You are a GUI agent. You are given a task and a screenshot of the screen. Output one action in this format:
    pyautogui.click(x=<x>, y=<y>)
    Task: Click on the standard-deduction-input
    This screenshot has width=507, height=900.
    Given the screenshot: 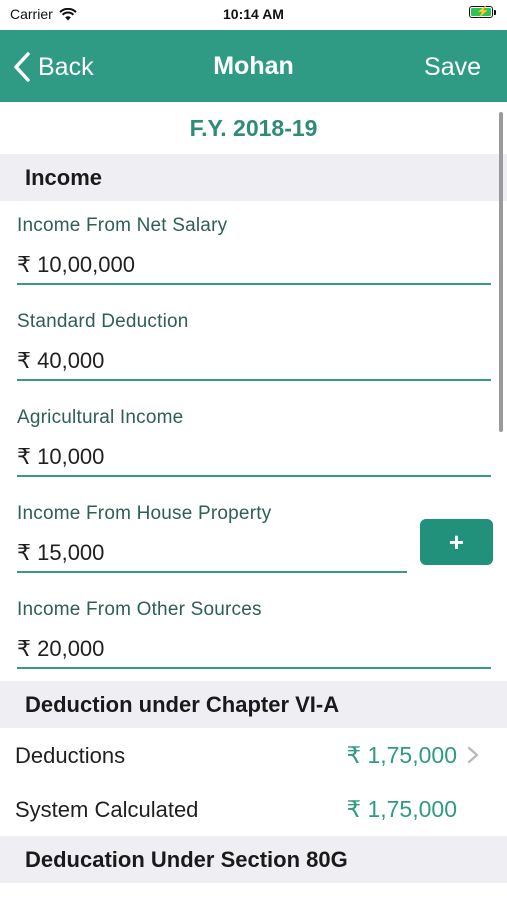 What is the action you would take?
    pyautogui.click(x=254, y=362)
    